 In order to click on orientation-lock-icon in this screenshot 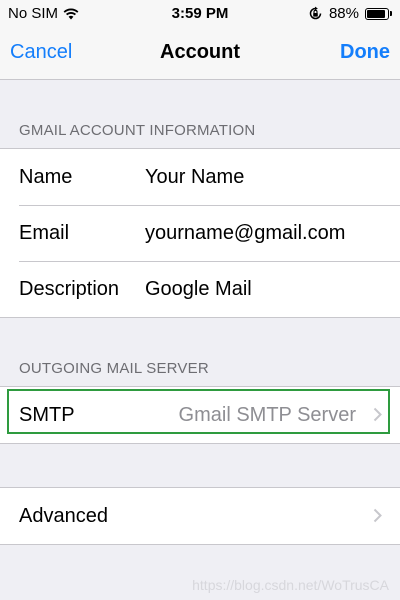, I will do `click(315, 13)`.